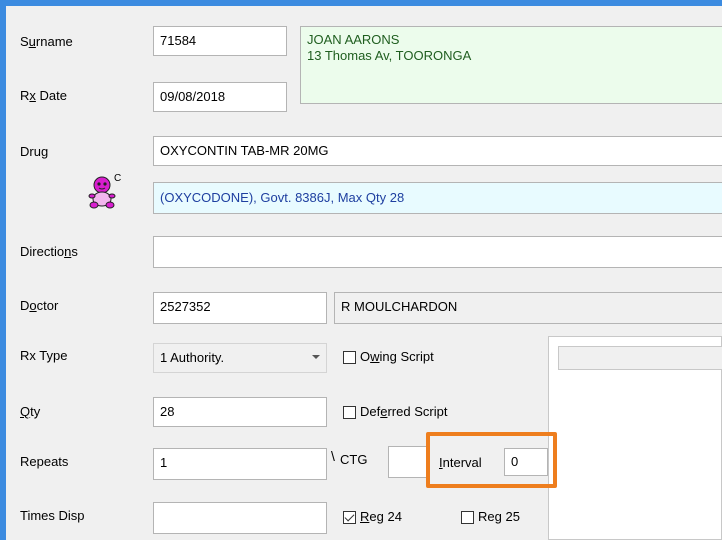  What do you see at coordinates (403, 411) in the screenshot?
I see `deferred-script-label: Deferred Script` at bounding box center [403, 411].